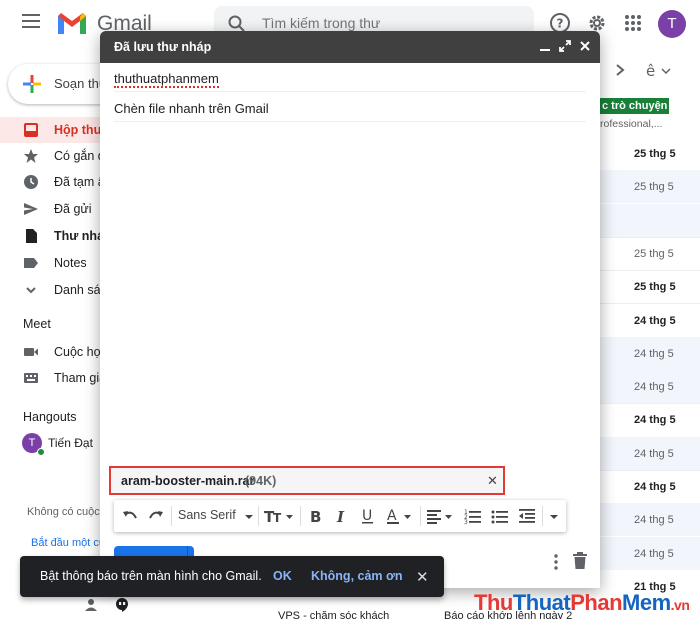  I want to click on italic-icon: I, so click(342, 516).